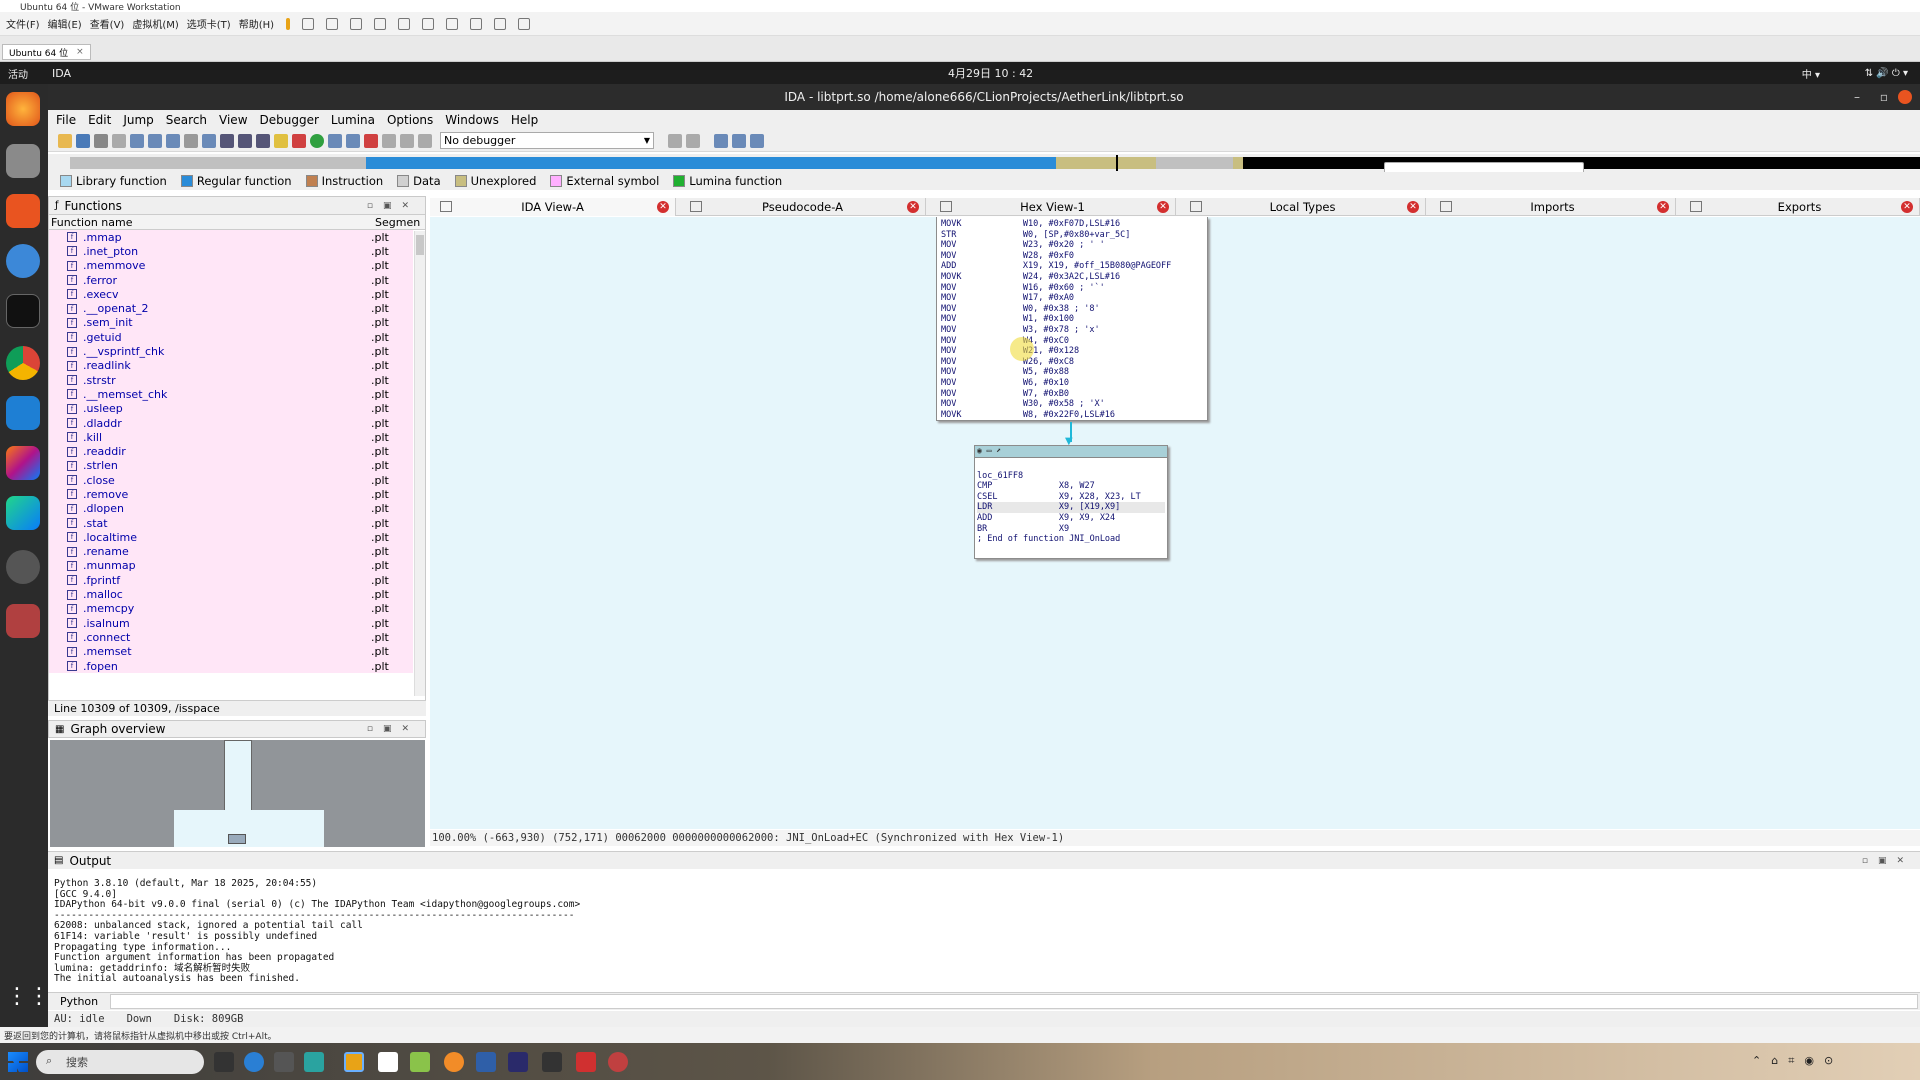 The height and width of the screenshot is (1080, 1920). I want to click on function-row: f .memcpy .plt, so click(231, 609).